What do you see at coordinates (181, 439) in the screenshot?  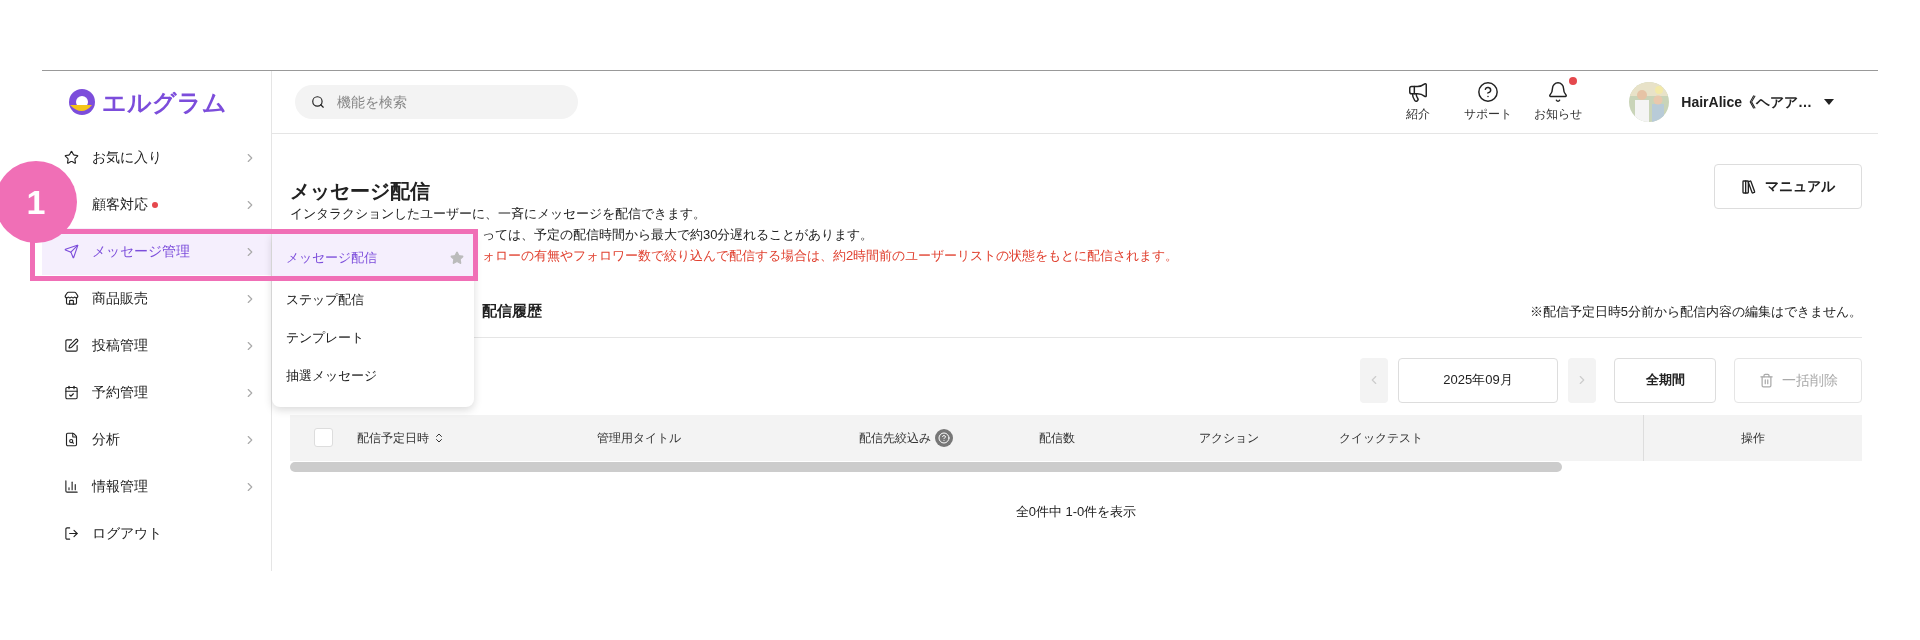 I see `sidebar-item: 分析` at bounding box center [181, 439].